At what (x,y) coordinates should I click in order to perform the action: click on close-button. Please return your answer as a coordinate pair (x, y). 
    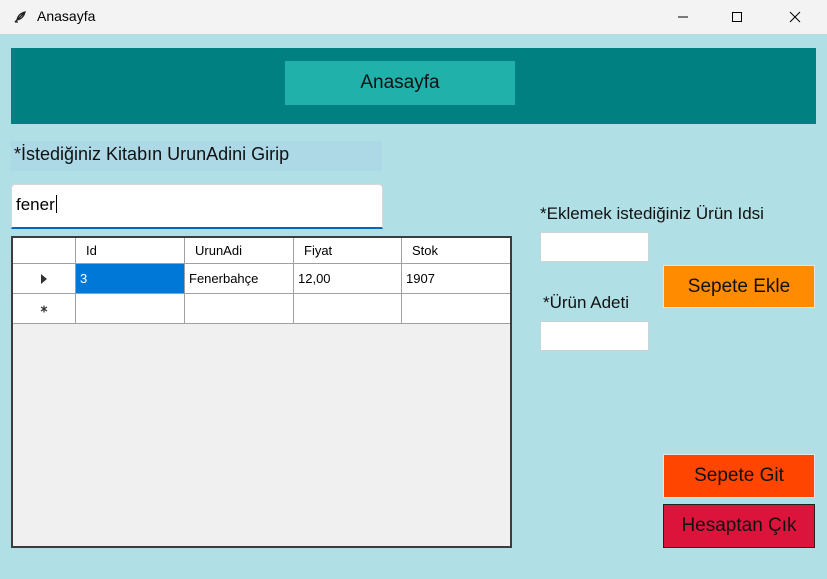
    Looking at the image, I should click on (795, 17).